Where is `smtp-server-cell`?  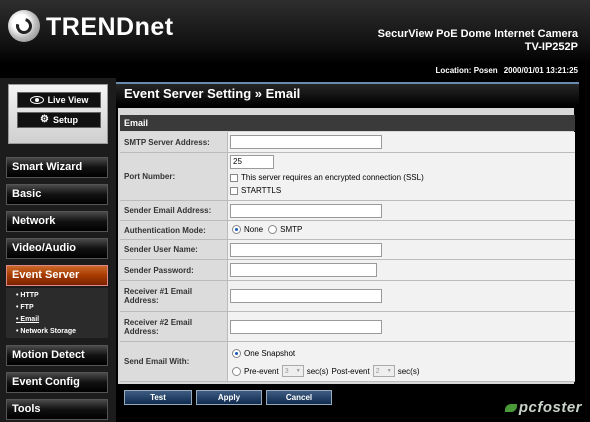 smtp-server-cell is located at coordinates (401, 142).